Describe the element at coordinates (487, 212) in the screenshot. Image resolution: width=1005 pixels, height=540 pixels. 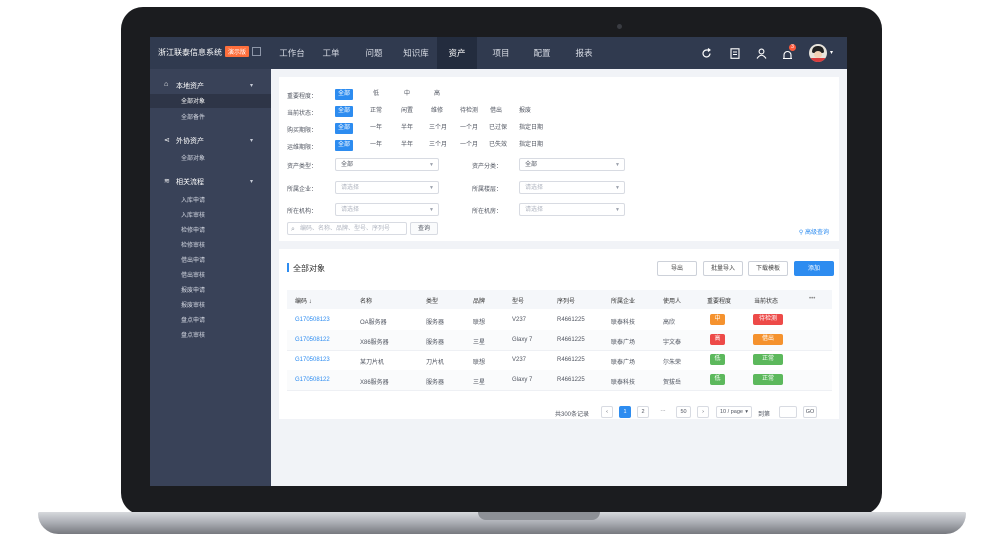
I see `filter-label-room: 所在机房：` at that location.